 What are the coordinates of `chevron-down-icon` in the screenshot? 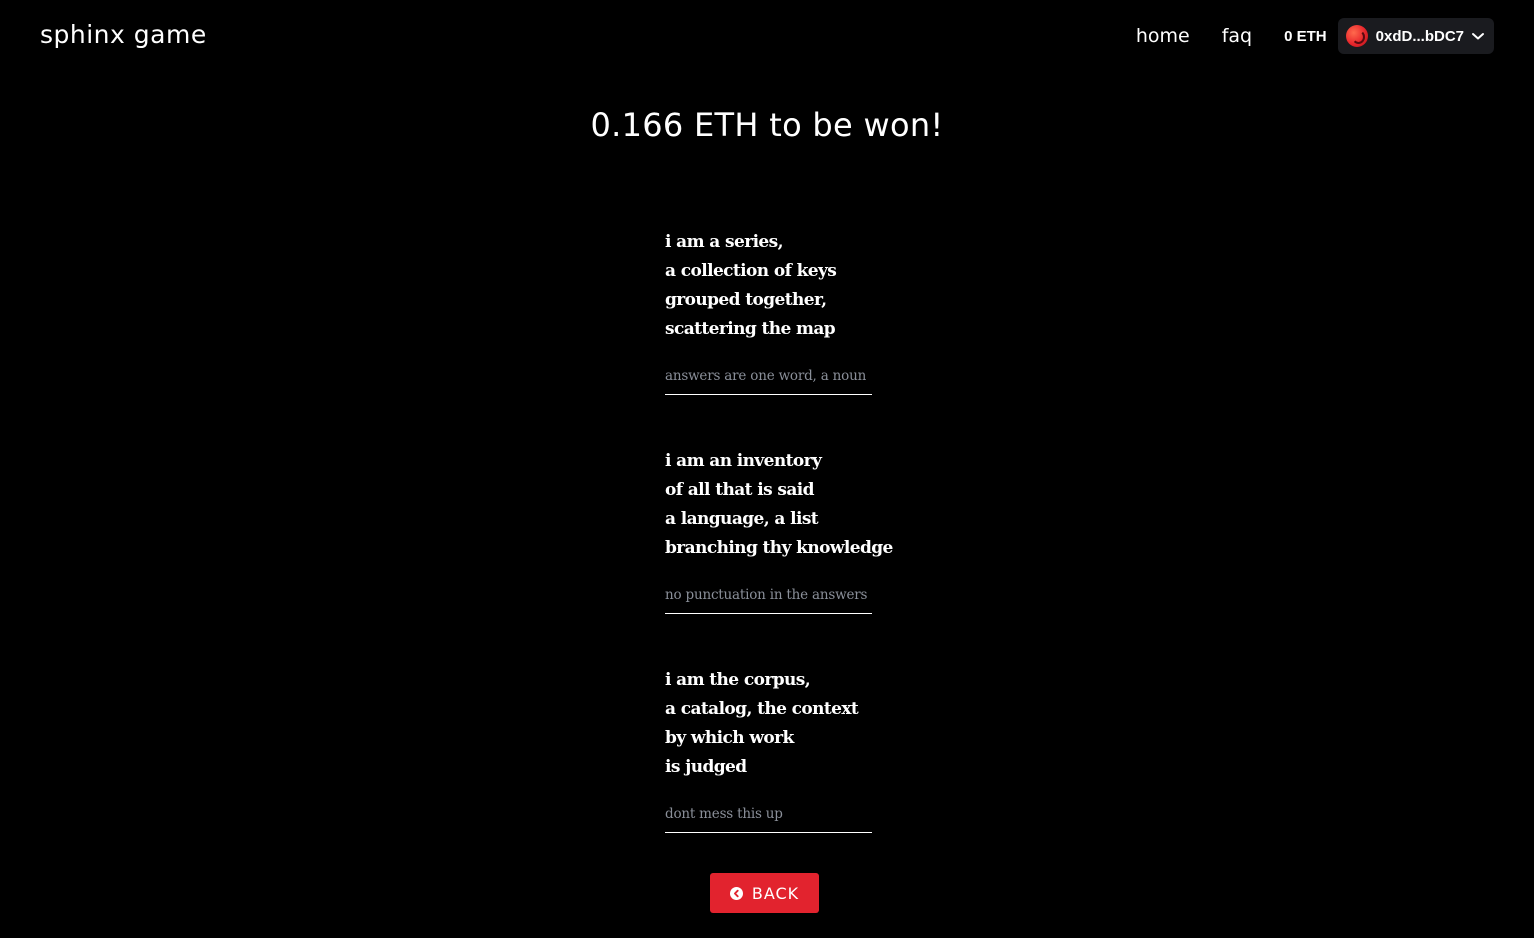 It's located at (1478, 36).